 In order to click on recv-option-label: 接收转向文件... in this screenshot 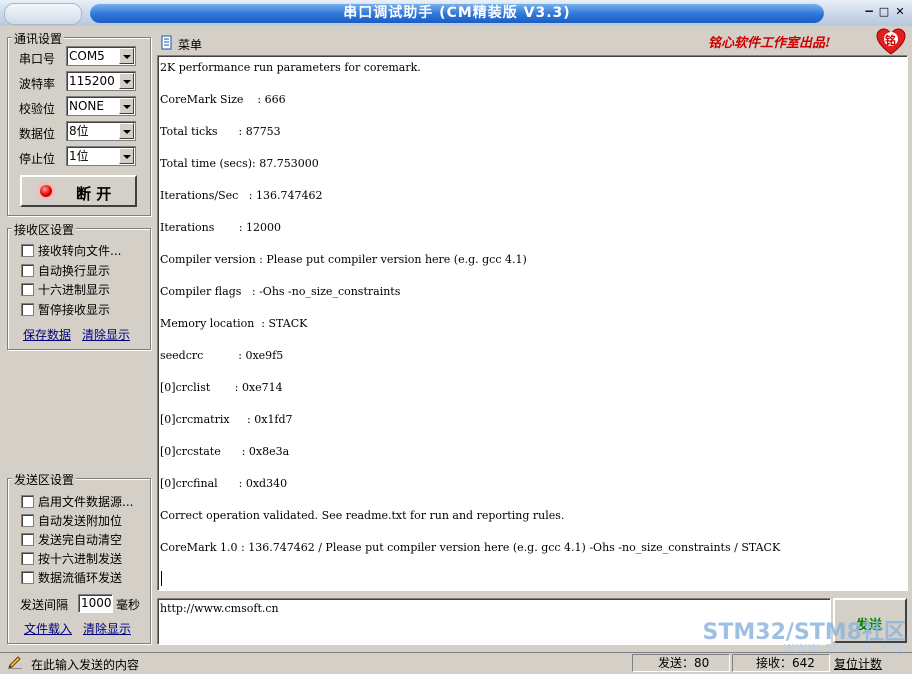, I will do `click(80, 251)`.